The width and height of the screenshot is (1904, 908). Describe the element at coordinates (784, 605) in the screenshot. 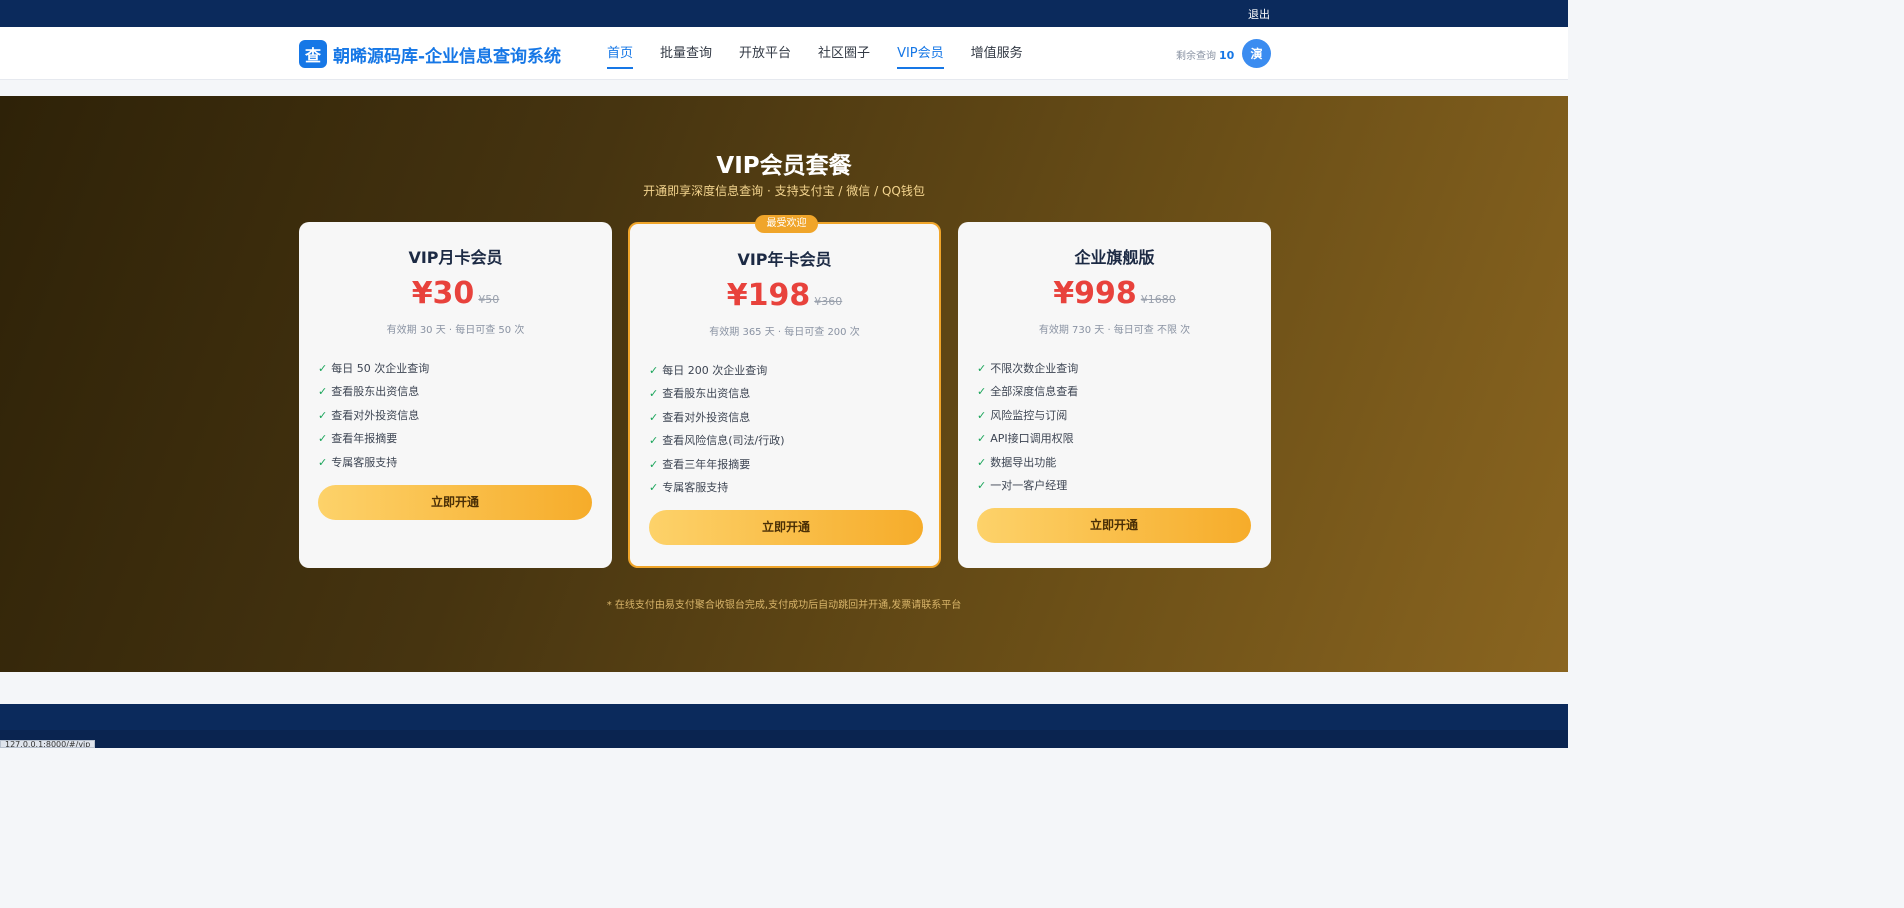

I see `payment-note: * 在线支付由易支付聚合收银台完成,支付成功后自动跳回并开通,发票请联系平台` at that location.